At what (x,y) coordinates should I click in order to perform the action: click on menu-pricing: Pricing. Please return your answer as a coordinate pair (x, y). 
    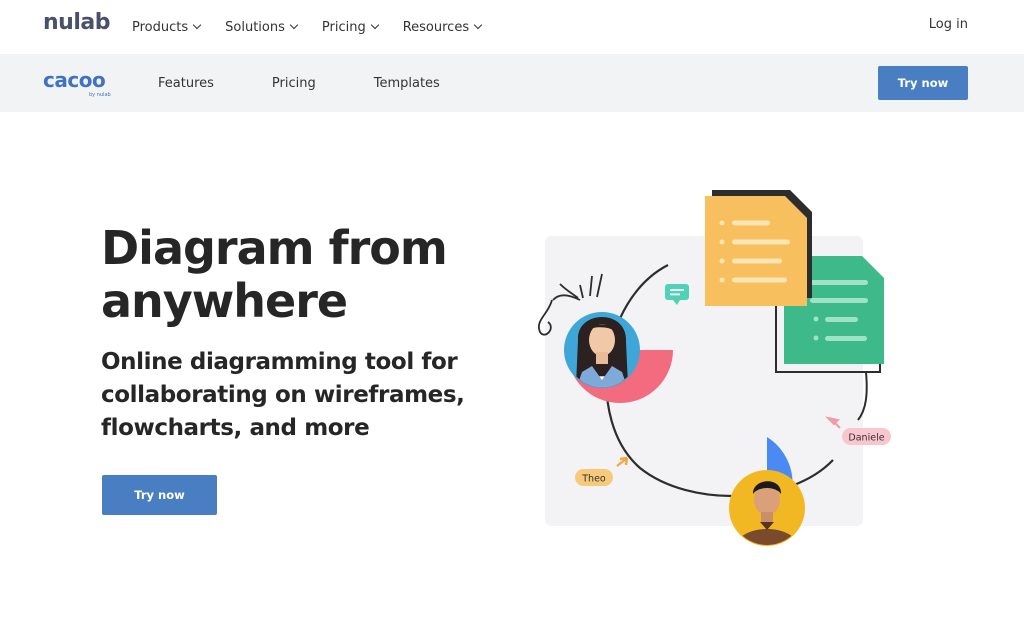
    Looking at the image, I should click on (350, 27).